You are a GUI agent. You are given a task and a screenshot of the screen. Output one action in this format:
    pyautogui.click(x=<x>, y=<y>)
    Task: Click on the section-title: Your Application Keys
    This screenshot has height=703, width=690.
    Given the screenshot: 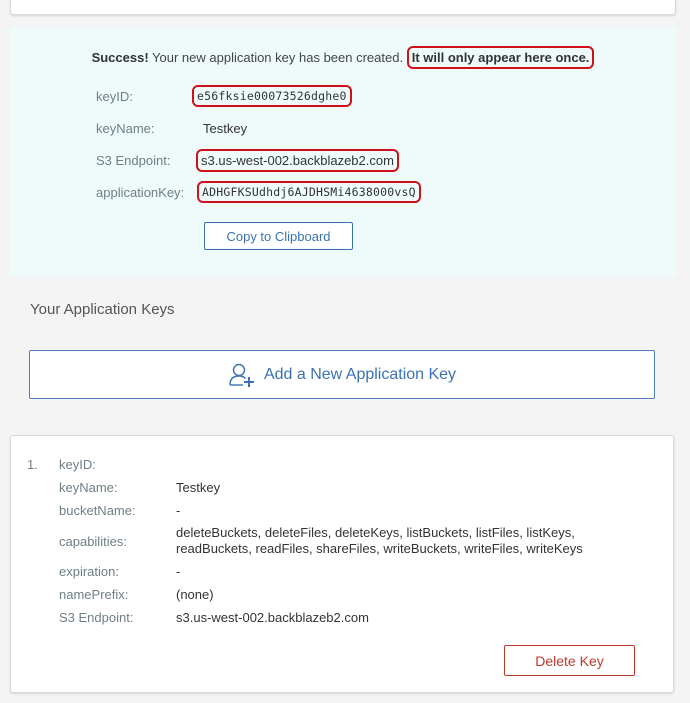 What is the action you would take?
    pyautogui.click(x=102, y=309)
    